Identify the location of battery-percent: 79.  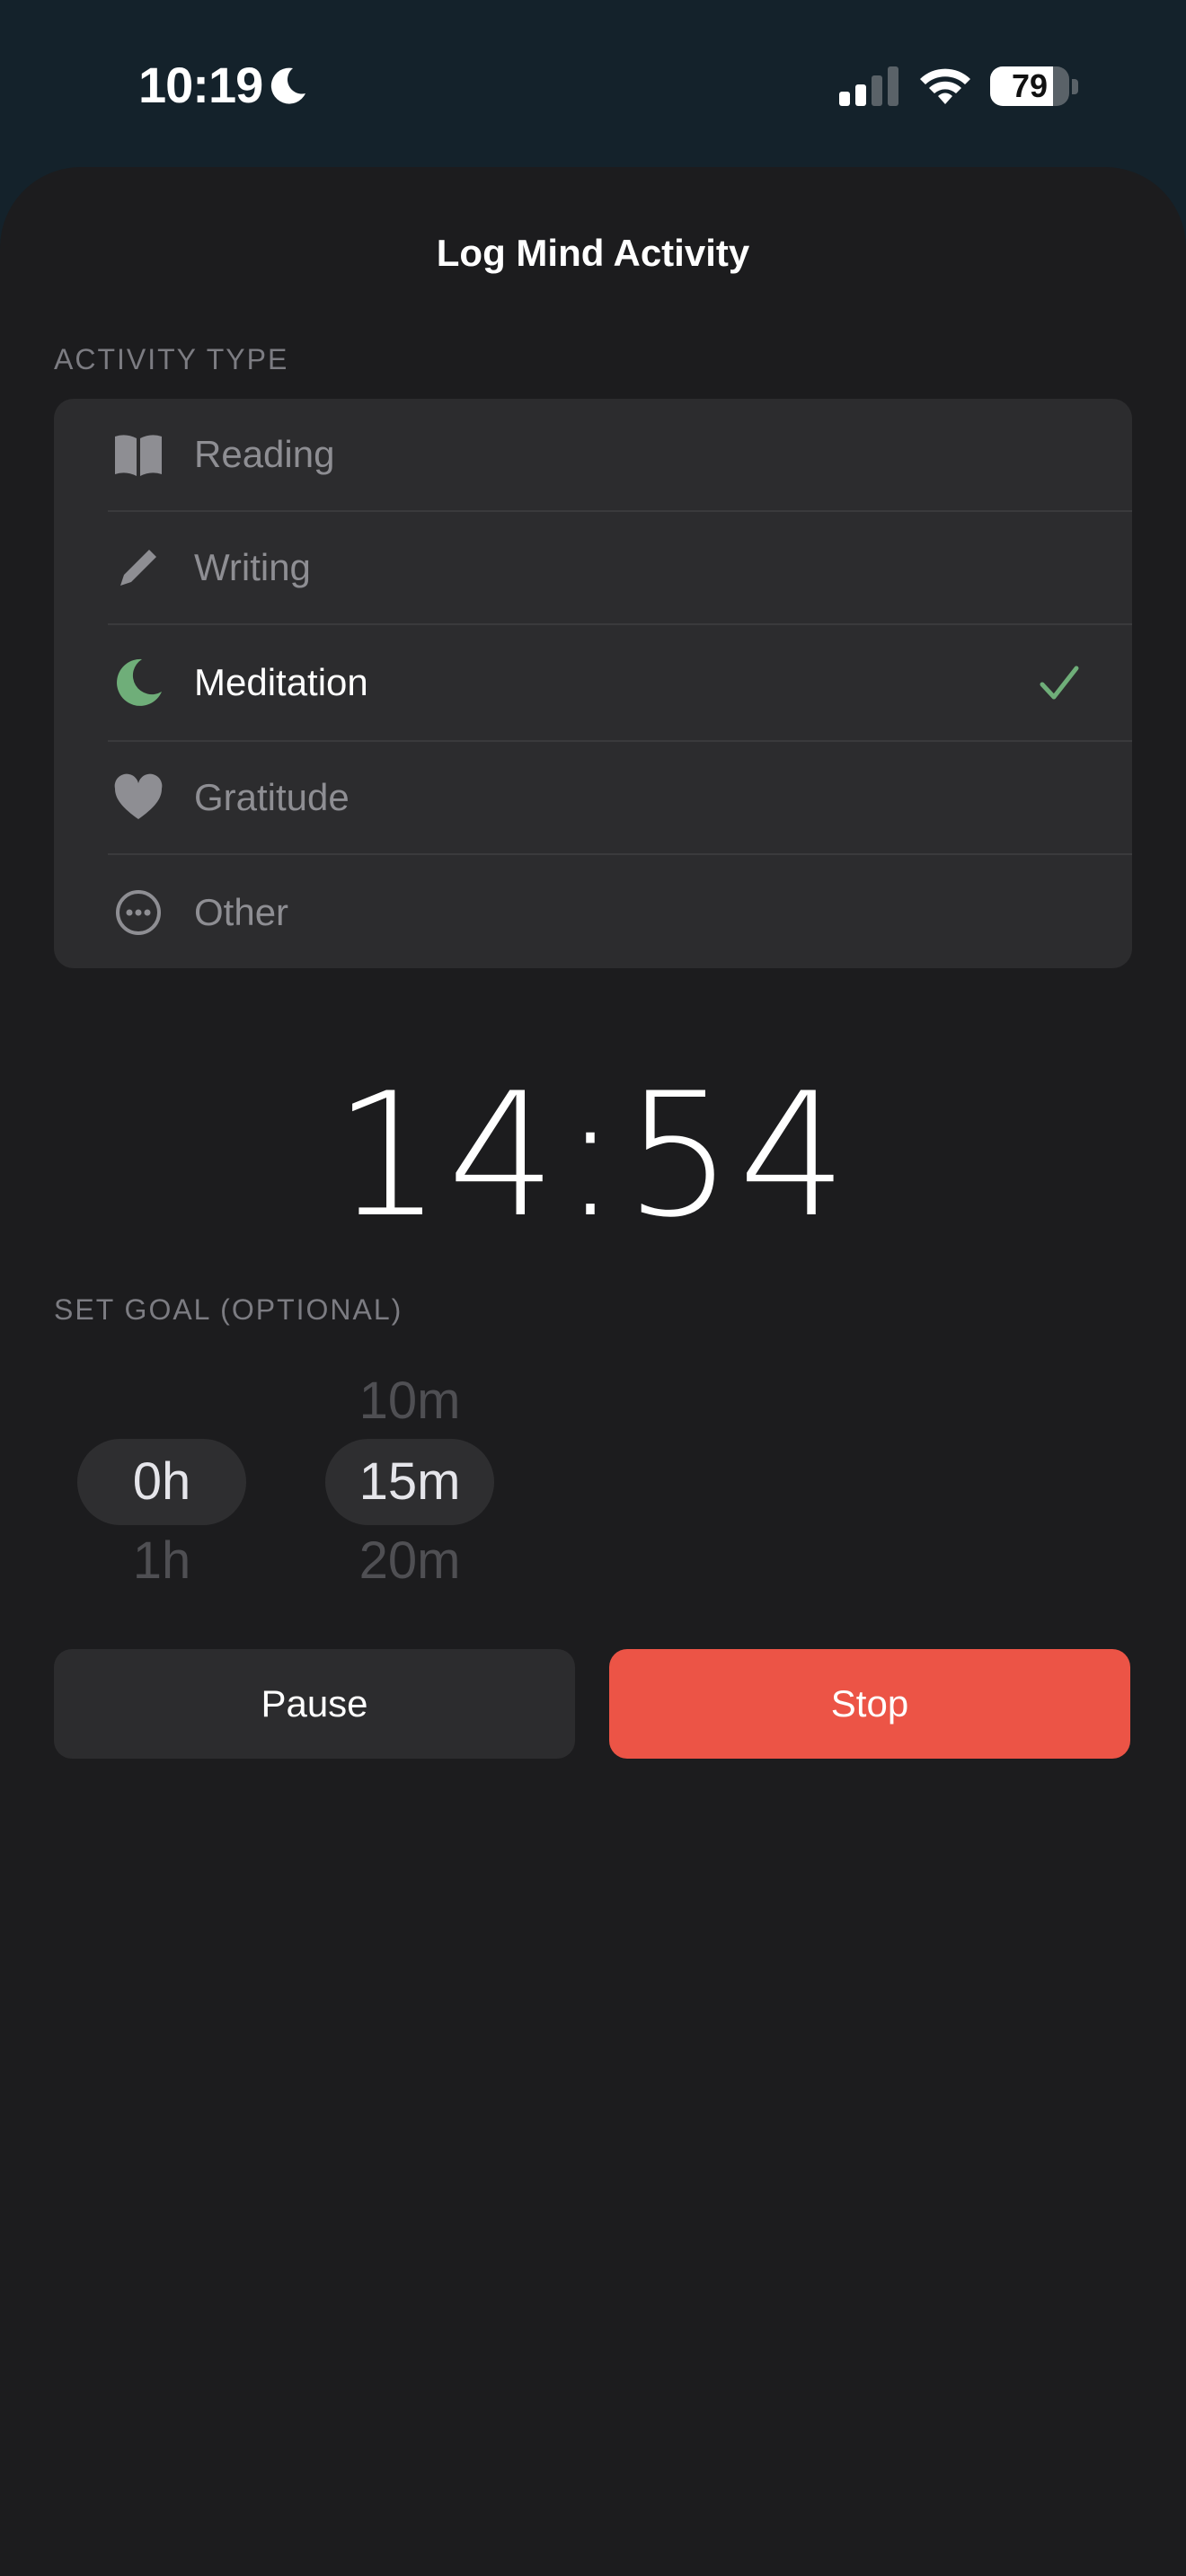
(1030, 85).